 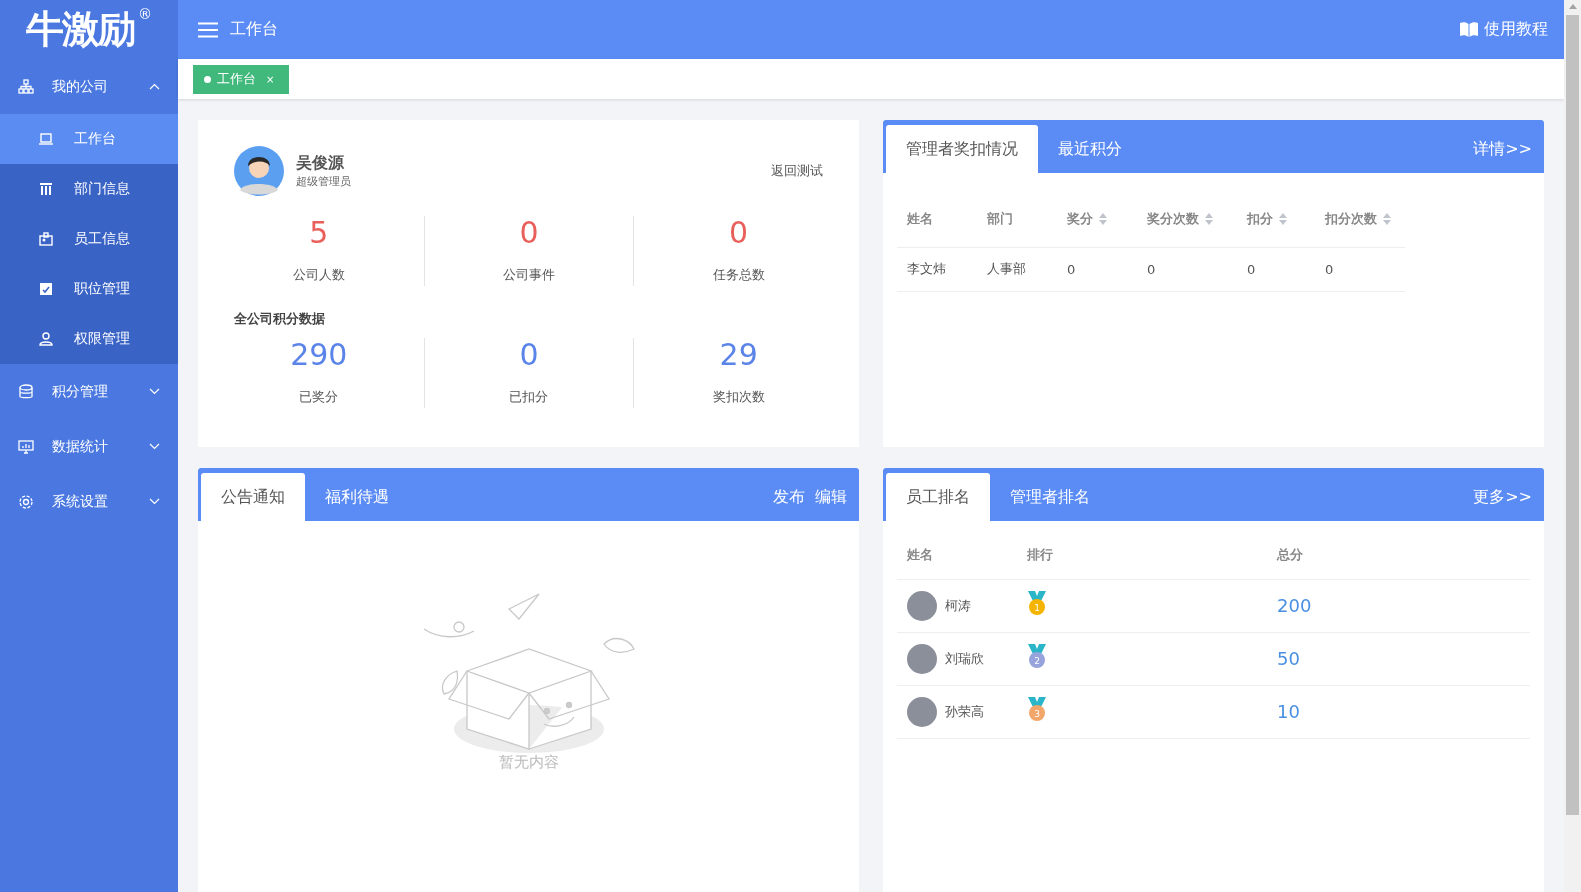 What do you see at coordinates (1360, 219) in the screenshot?
I see `column-header: 扣分次数` at bounding box center [1360, 219].